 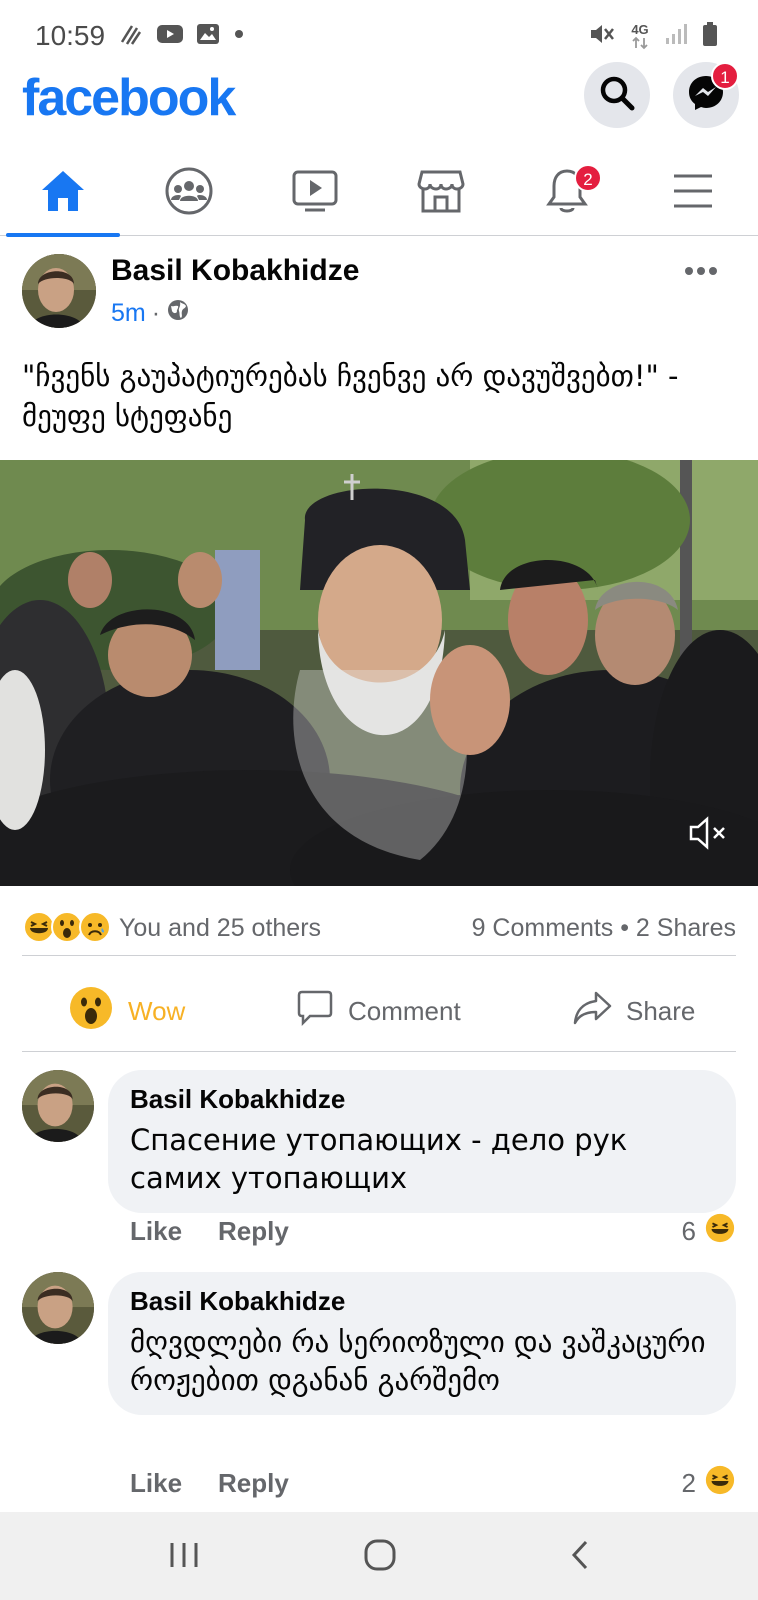 I want to click on comment-reactions: 2, so click(x=709, y=1483).